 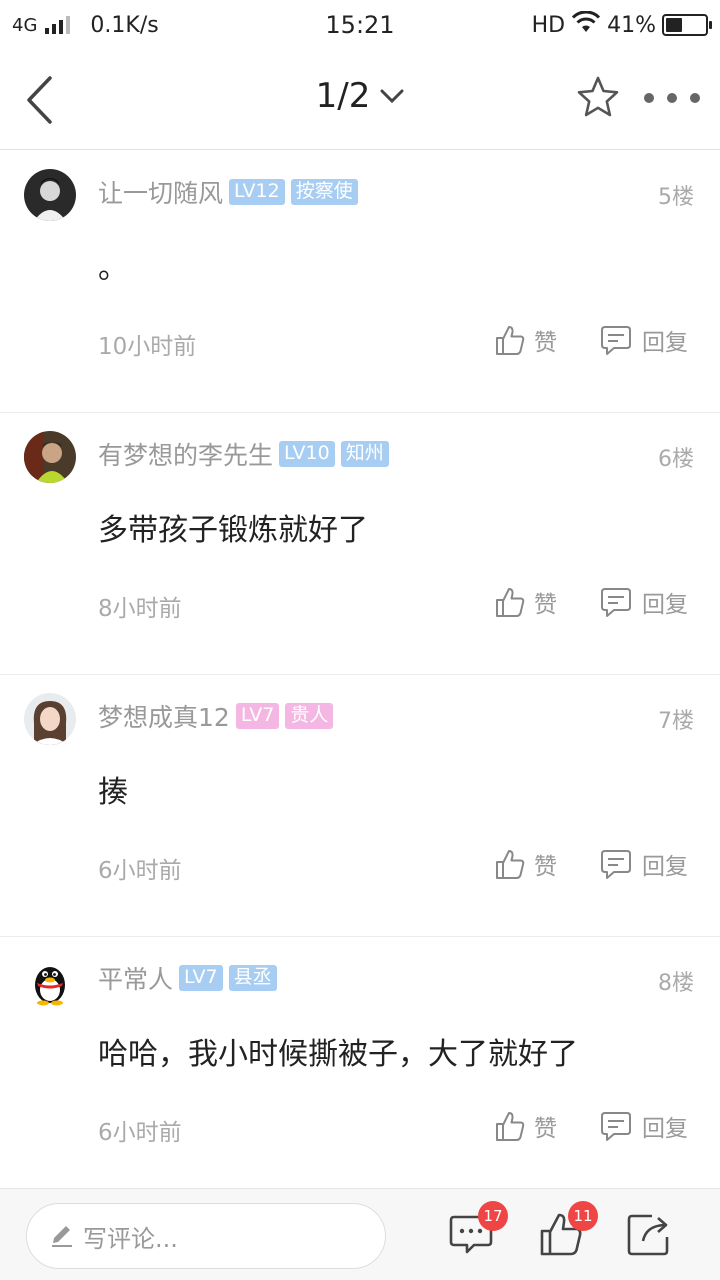 What do you see at coordinates (185, 454) in the screenshot?
I see `username: 有梦想的李先生` at bounding box center [185, 454].